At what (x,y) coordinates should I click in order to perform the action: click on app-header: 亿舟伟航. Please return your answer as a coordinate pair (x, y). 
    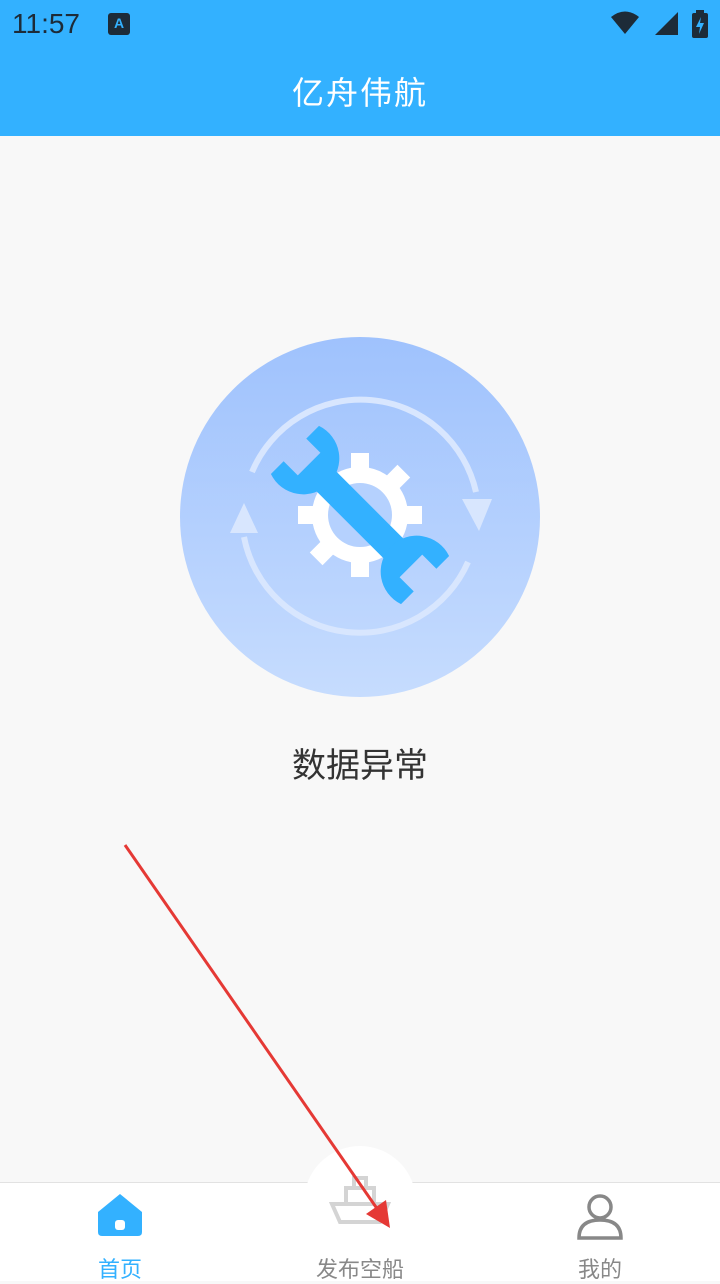
    Looking at the image, I should click on (360, 93).